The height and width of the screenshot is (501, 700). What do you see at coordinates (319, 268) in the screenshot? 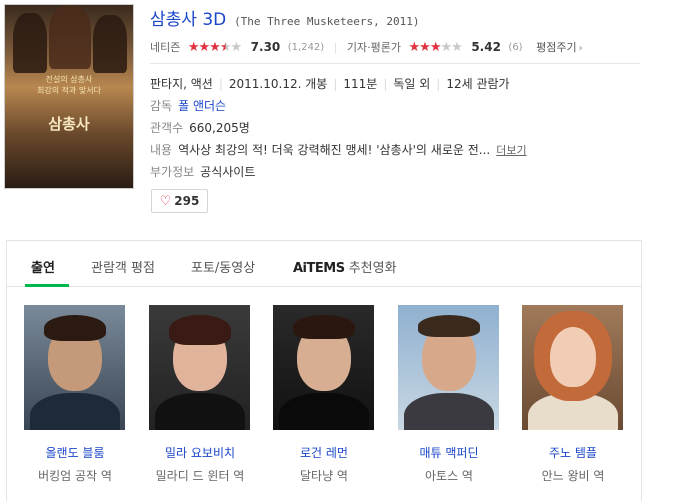
I see `aitems-logo: AiTEMS` at bounding box center [319, 268].